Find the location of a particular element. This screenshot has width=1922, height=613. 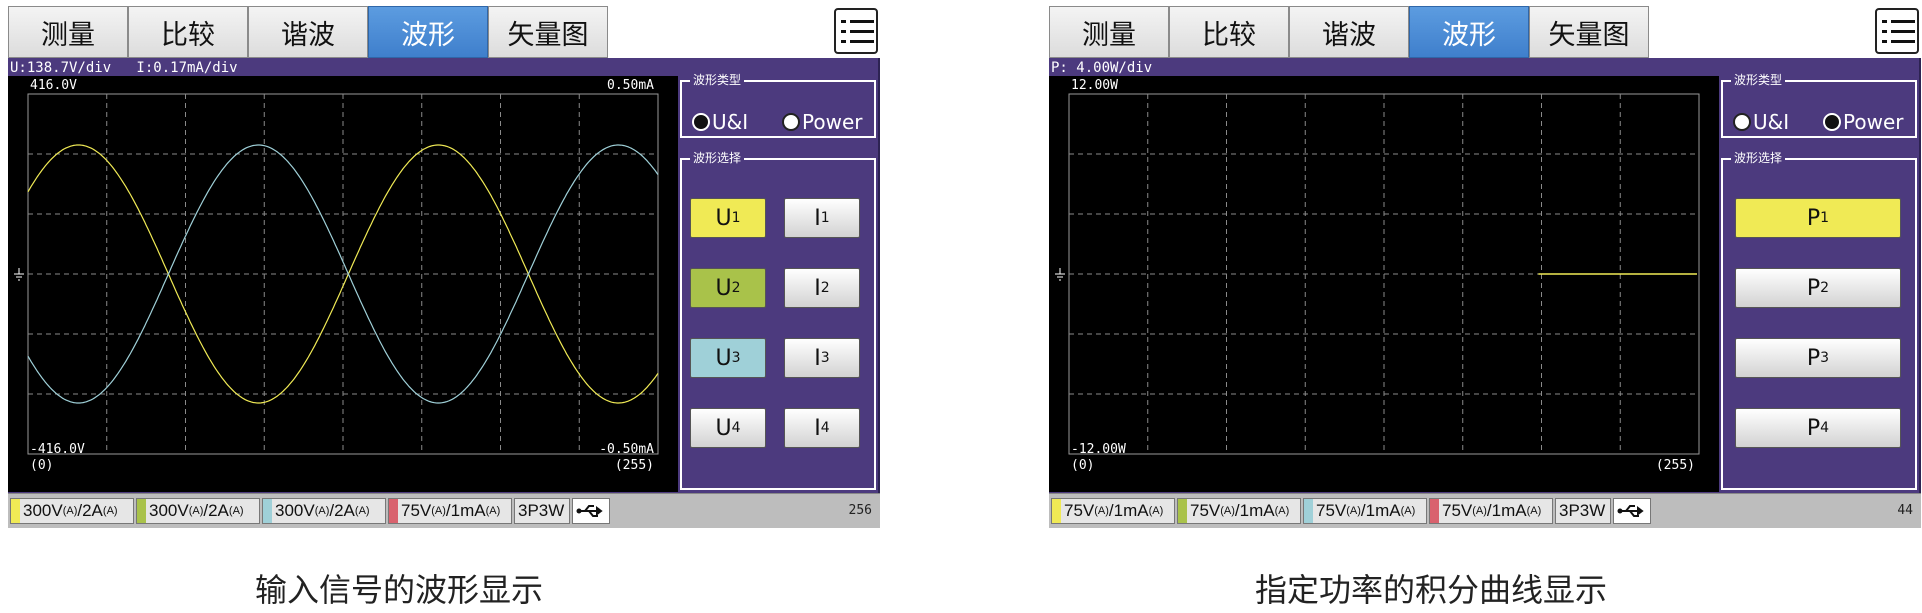

caption-right: 指定功率的积分曲线显示 is located at coordinates (1431, 590).